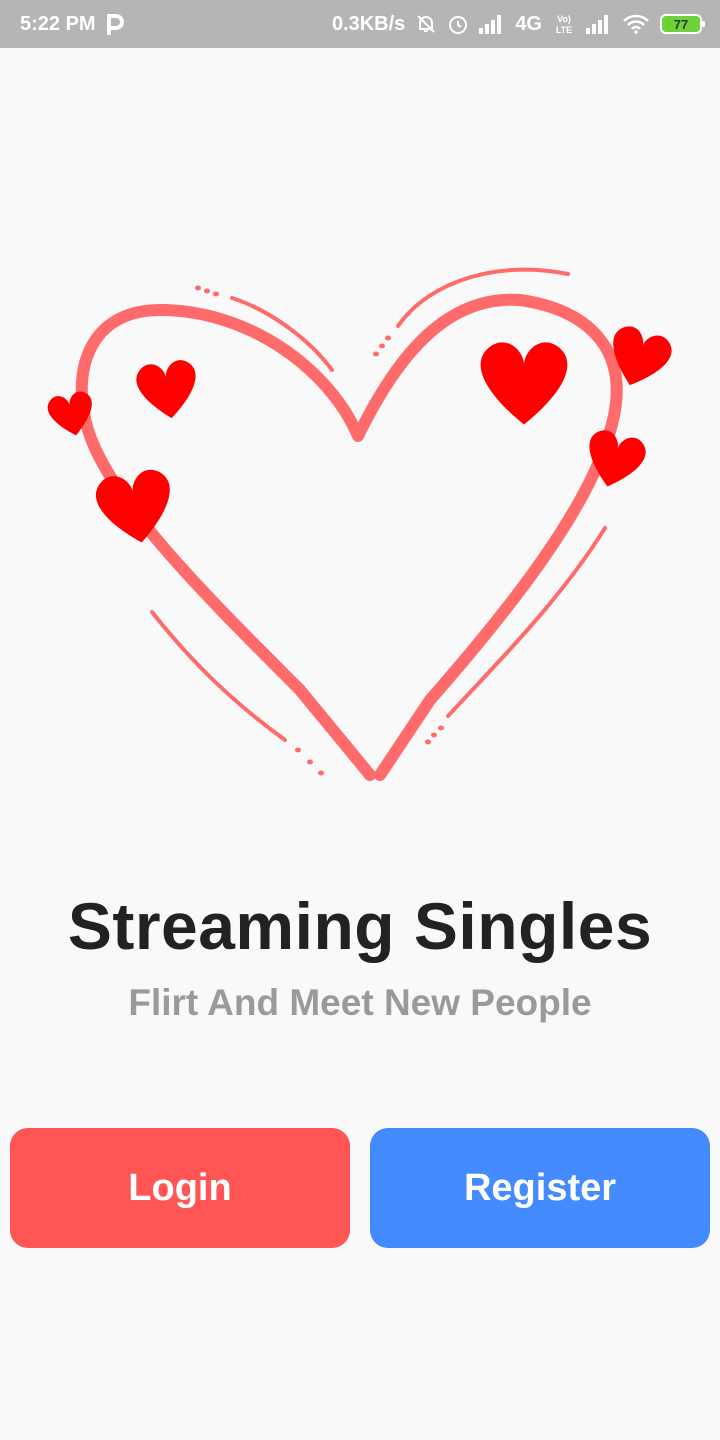  I want to click on network-type: 4G, so click(528, 23).